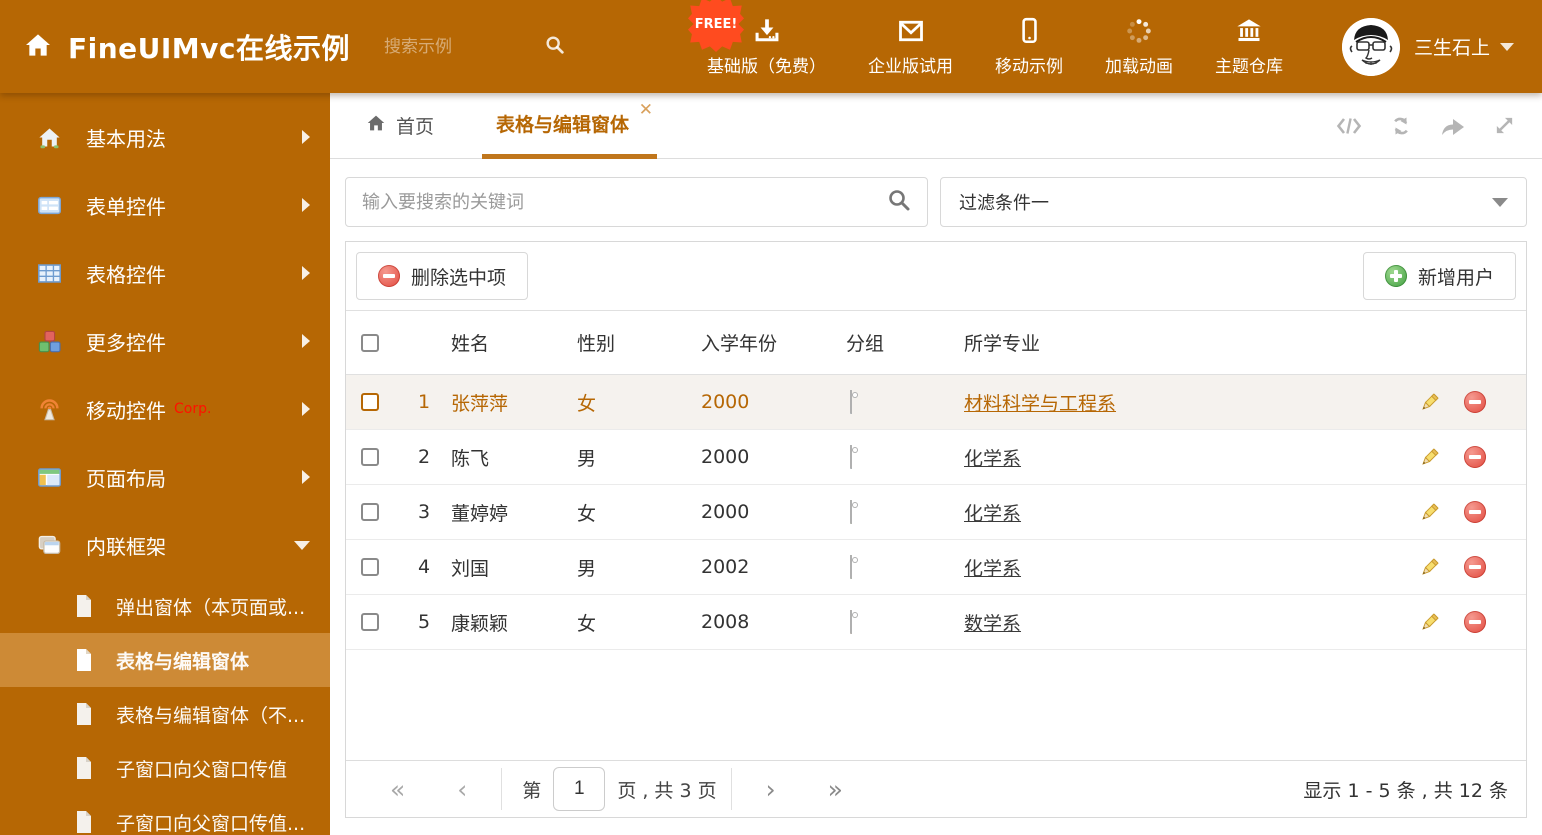 This screenshot has width=1542, height=835. I want to click on last-page-button: », so click(835, 789).